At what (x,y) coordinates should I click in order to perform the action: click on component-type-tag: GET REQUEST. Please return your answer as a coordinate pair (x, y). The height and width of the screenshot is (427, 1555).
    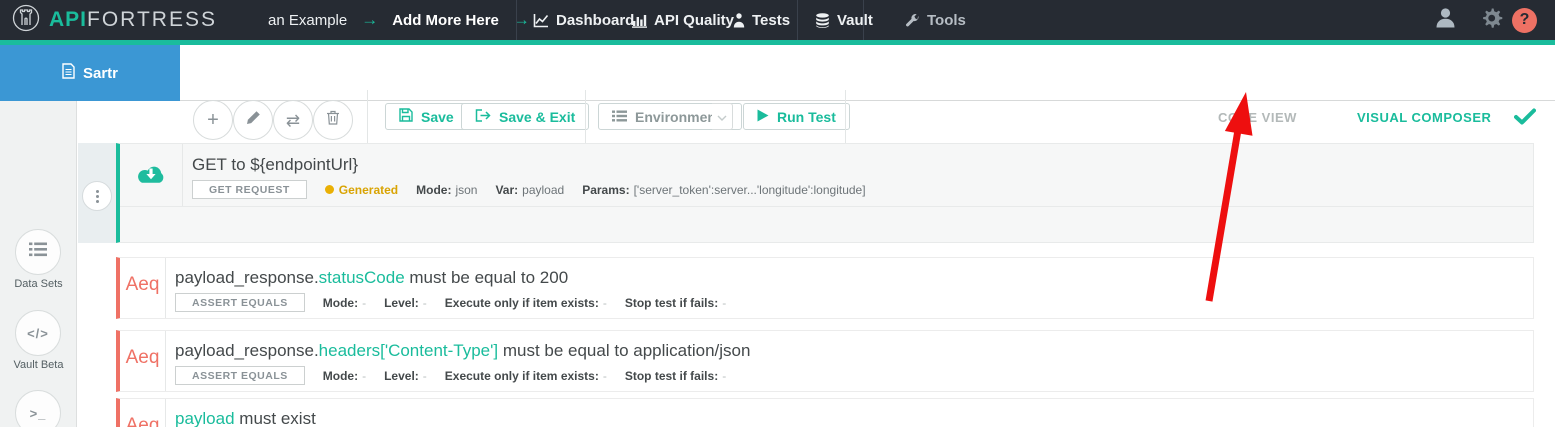
    Looking at the image, I should click on (249, 189).